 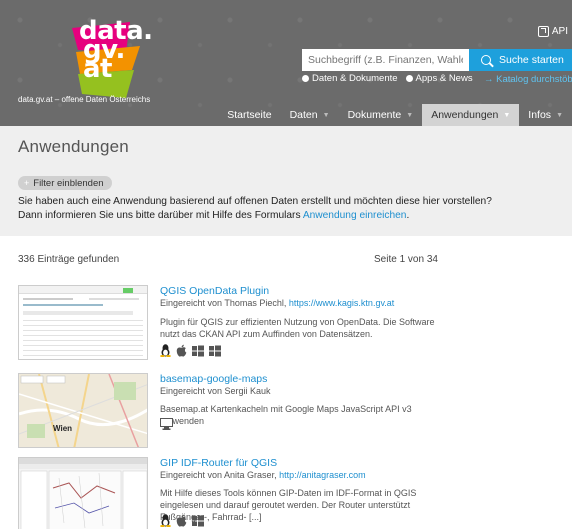 I want to click on nav-item-anwendungen: Anwendungen ▼, so click(x=471, y=115).